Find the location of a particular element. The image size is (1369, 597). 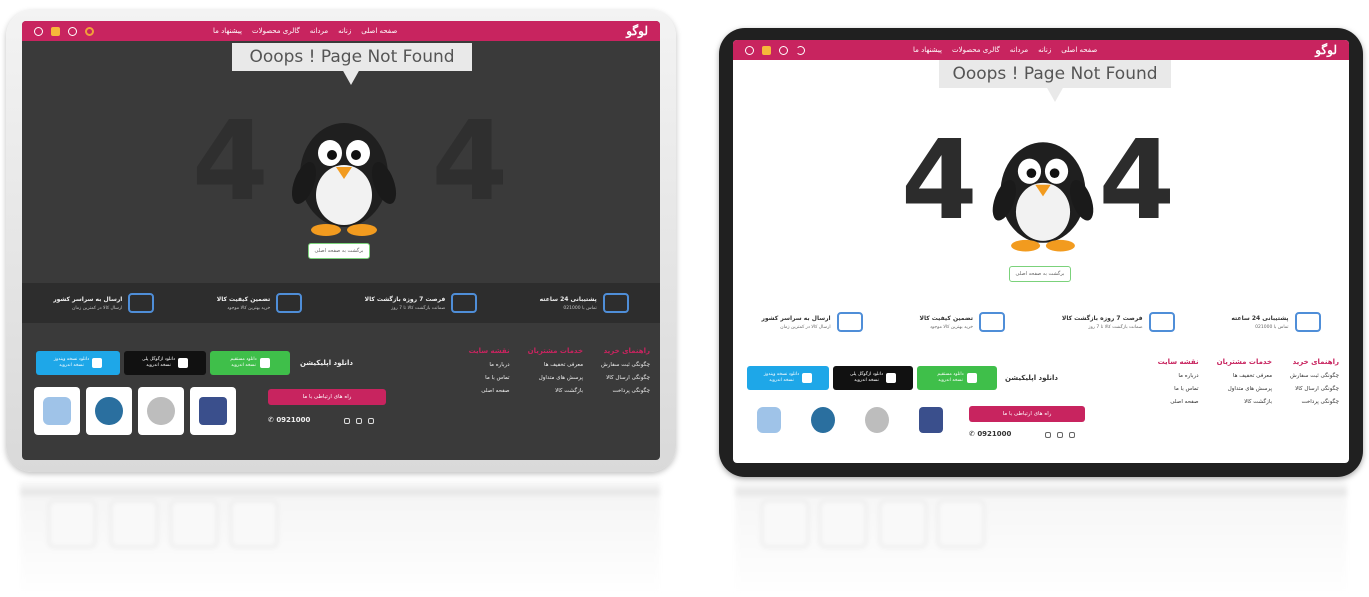

col-heading: نقشه سایت is located at coordinates (489, 351).